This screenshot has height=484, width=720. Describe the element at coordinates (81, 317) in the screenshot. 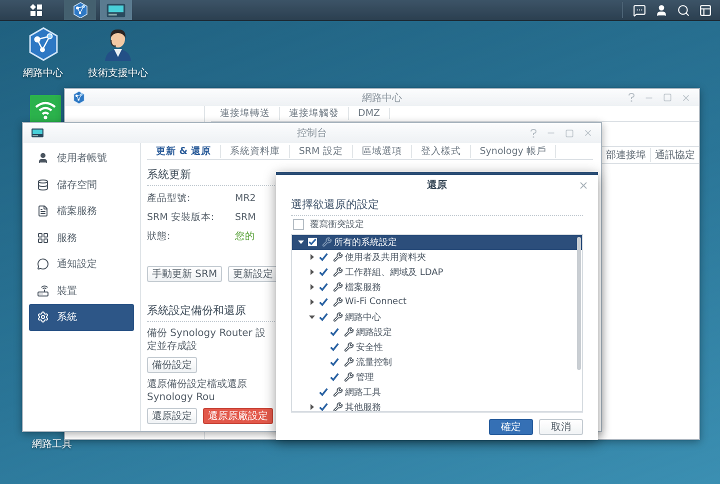

I see `sidebar-item: 系統` at that location.